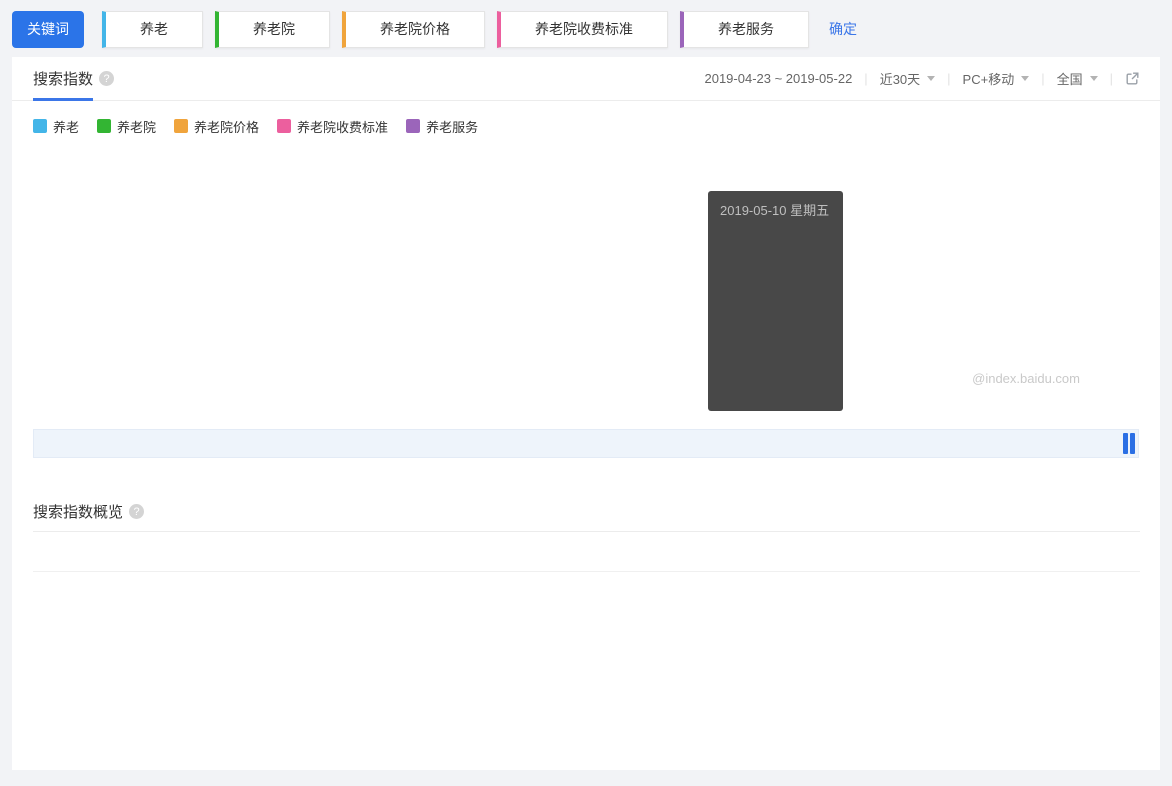 This screenshot has width=1172, height=786. I want to click on region-dropdown: 全国, so click(1077, 78).